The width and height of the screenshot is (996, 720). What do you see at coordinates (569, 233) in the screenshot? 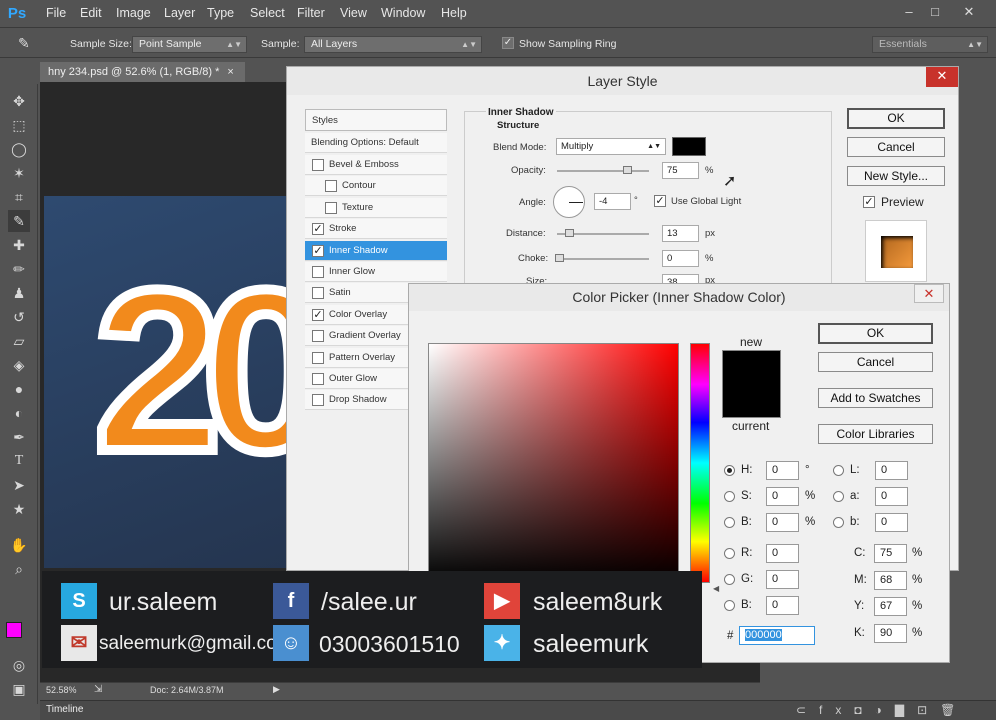
I see `distance-slider-thumb` at bounding box center [569, 233].